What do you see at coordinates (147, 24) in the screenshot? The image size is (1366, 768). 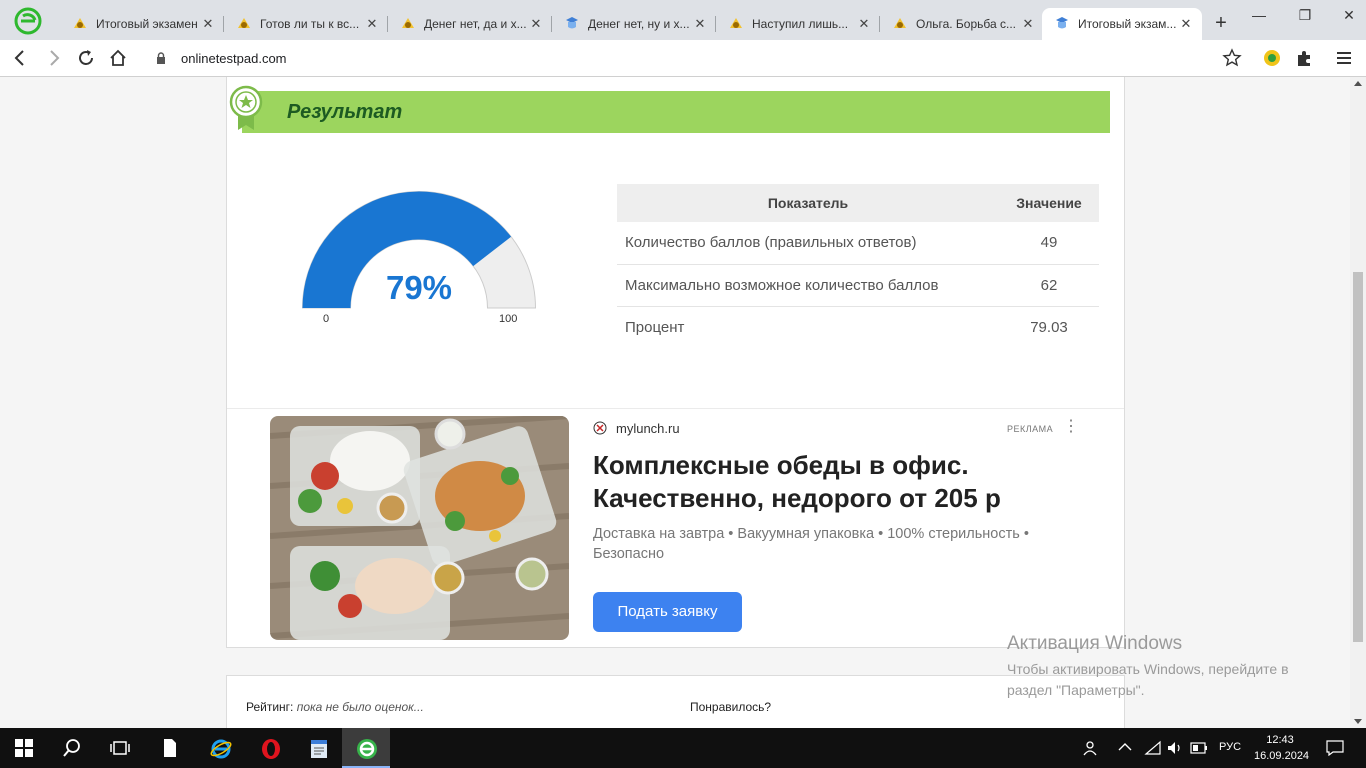 I see `tab-title: Итоговый экзамен` at bounding box center [147, 24].